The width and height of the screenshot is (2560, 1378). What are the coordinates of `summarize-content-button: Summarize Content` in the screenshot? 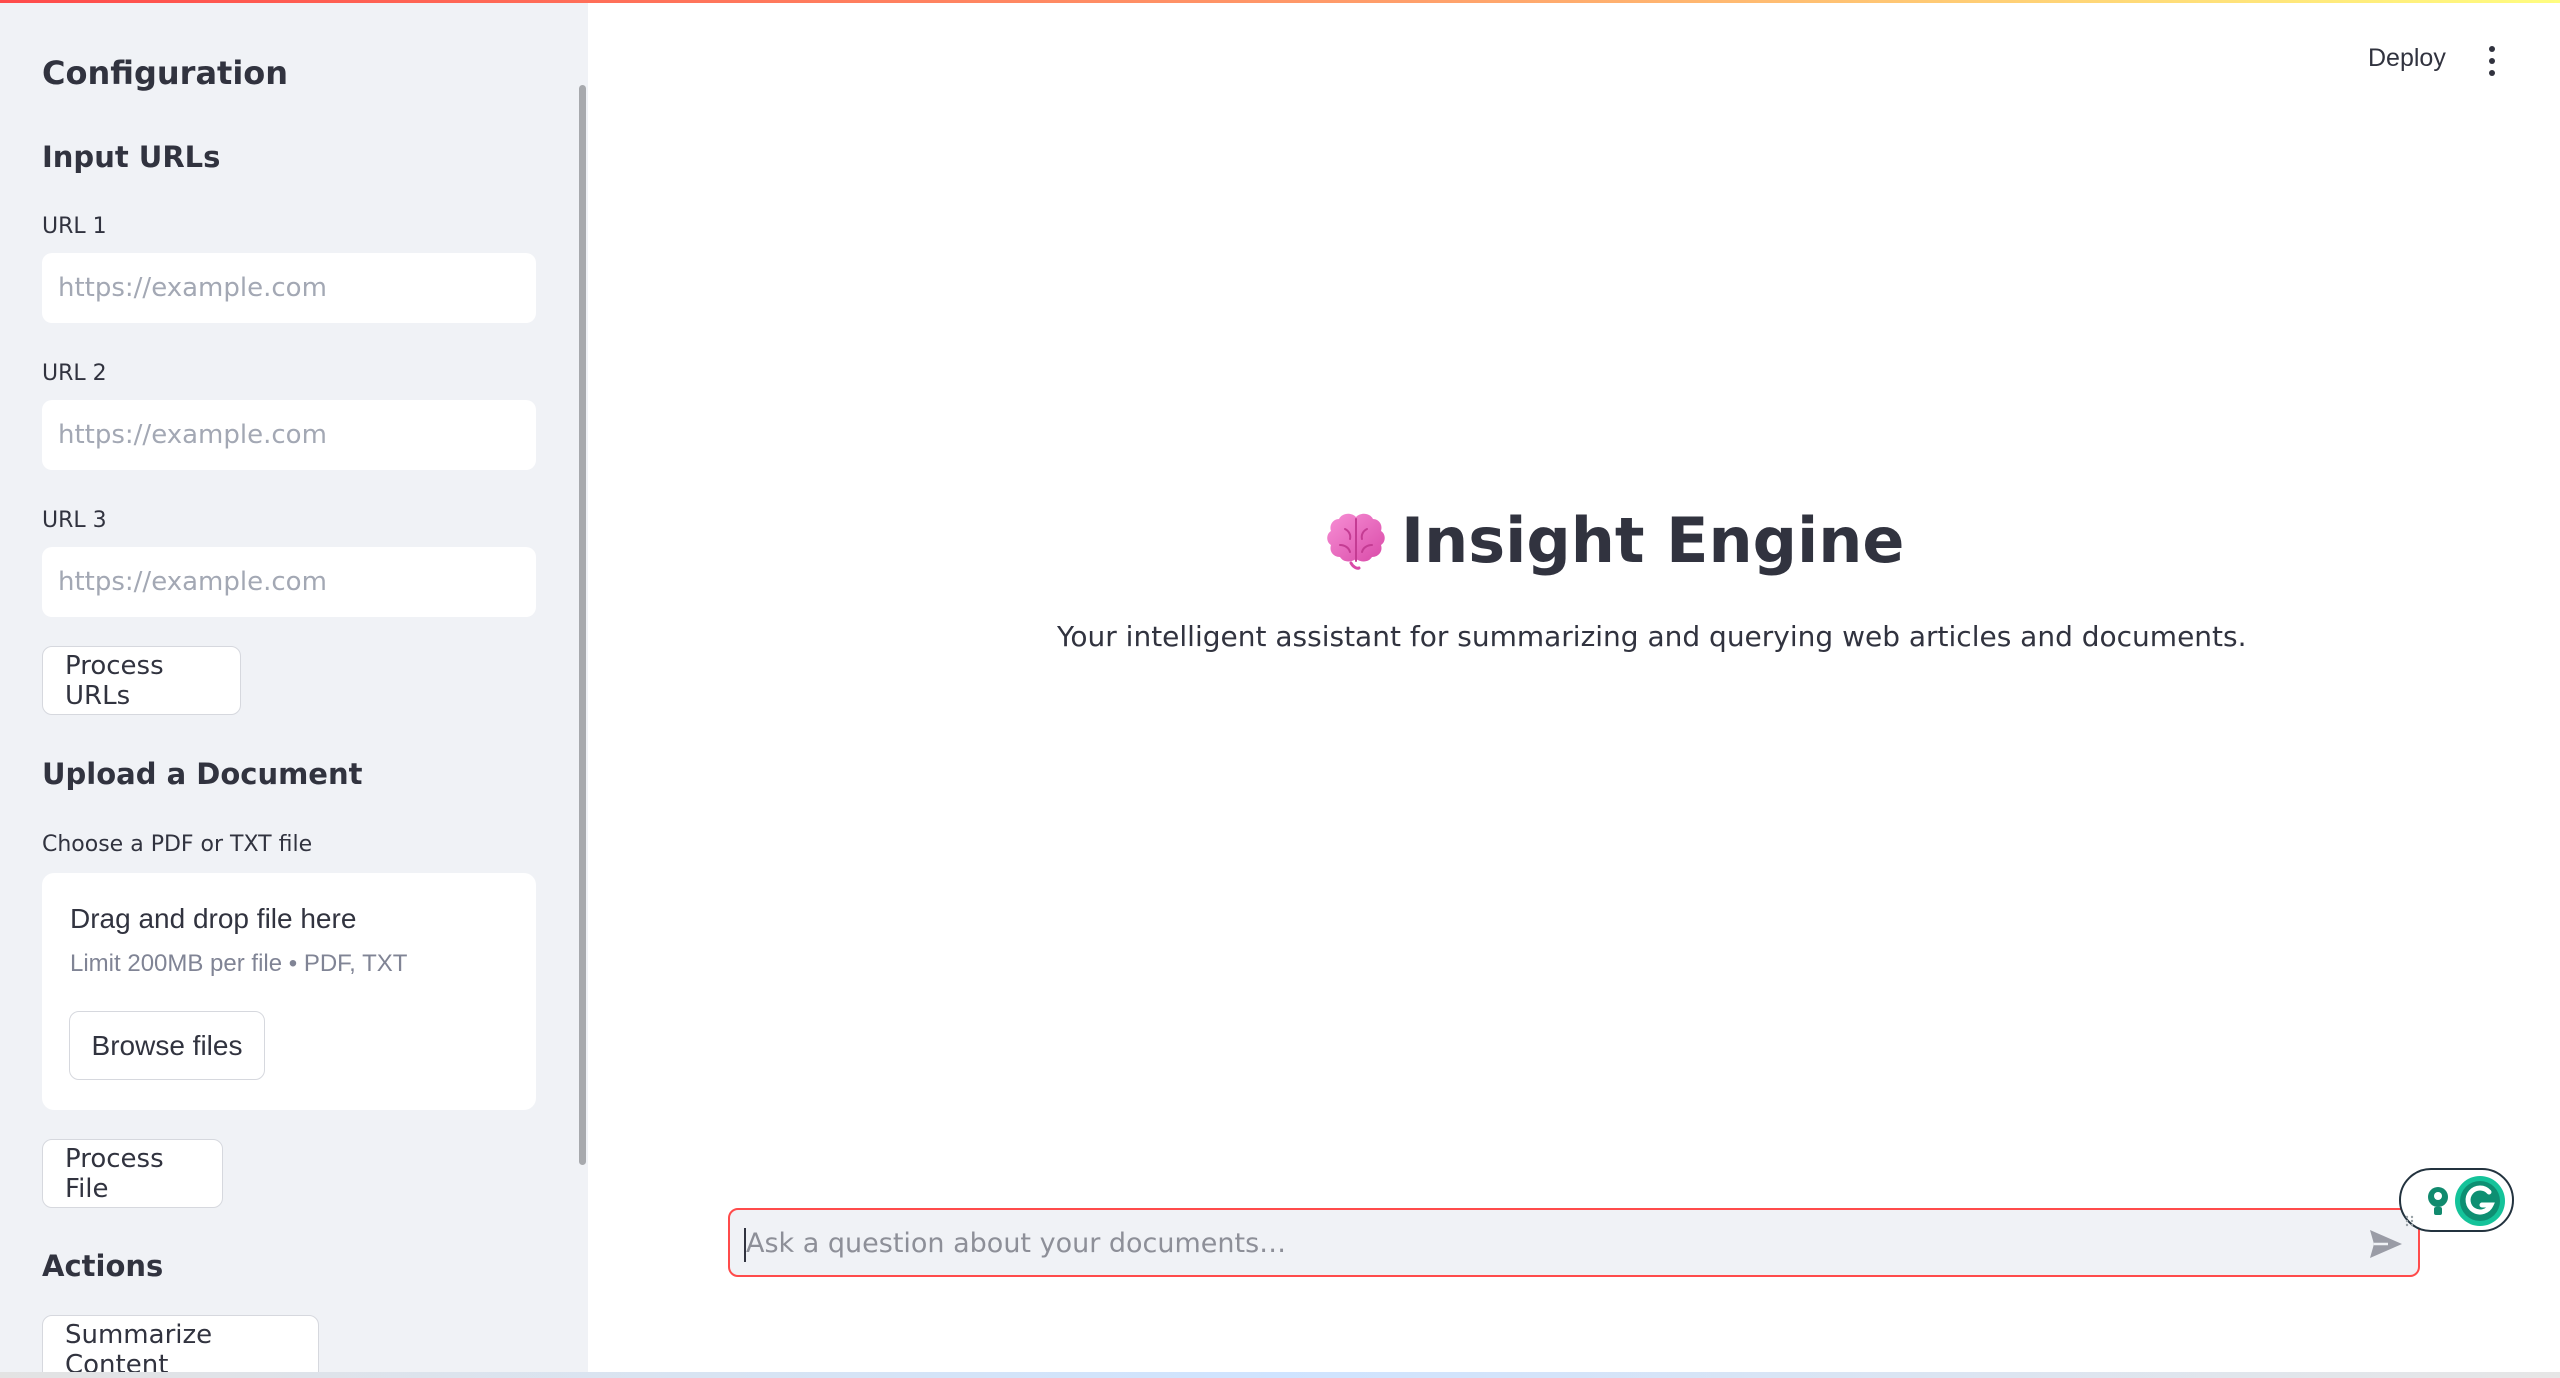 It's located at (180, 1343).